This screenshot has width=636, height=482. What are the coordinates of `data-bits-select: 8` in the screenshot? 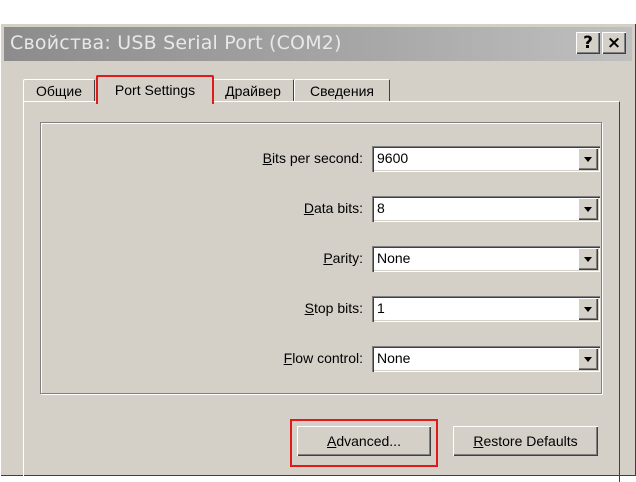 It's located at (486, 209).